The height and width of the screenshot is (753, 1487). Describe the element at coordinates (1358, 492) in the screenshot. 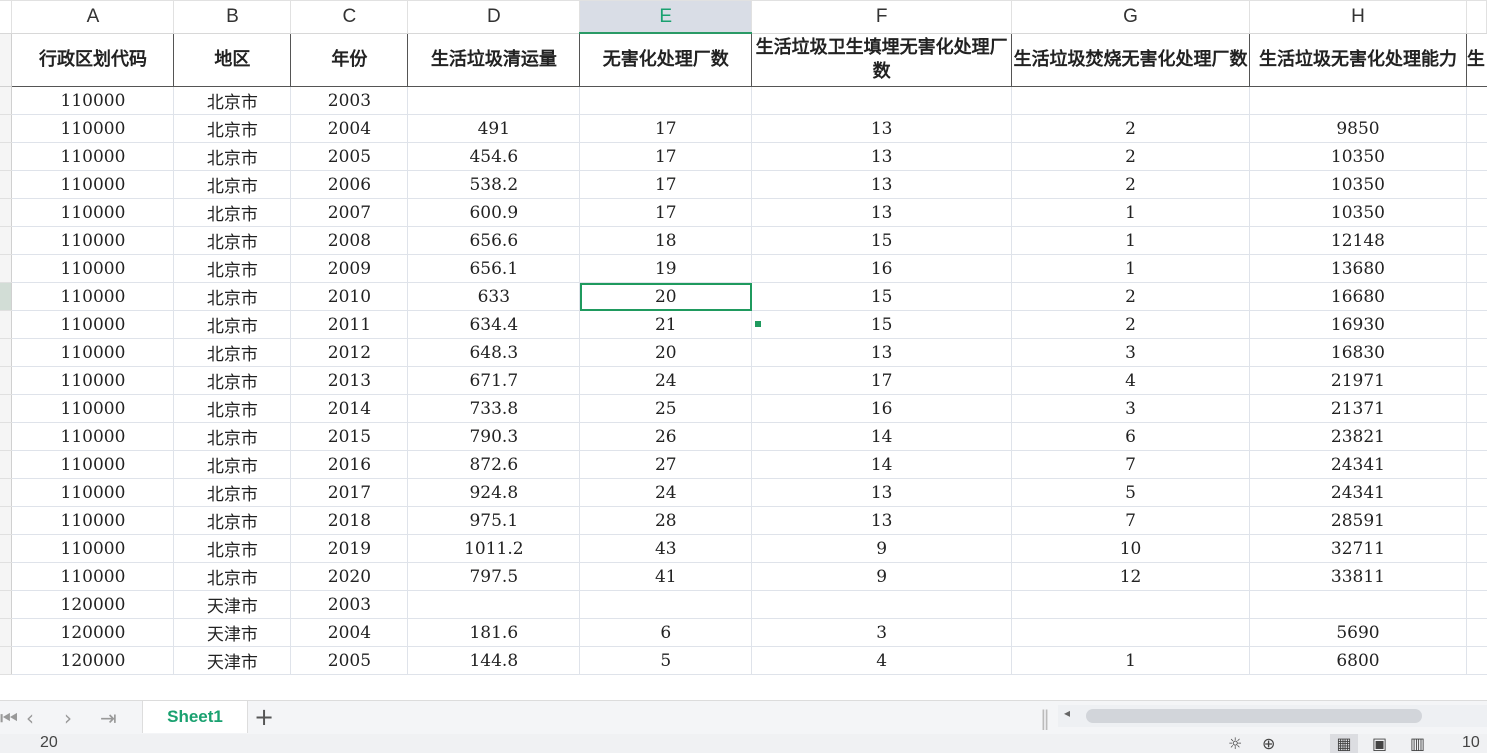

I see `data-cell: 24341` at that location.